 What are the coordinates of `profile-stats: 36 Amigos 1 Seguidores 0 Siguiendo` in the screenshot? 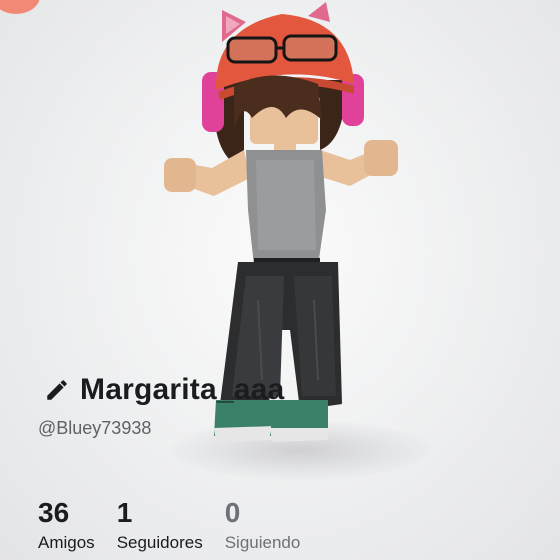 It's located at (180, 525).